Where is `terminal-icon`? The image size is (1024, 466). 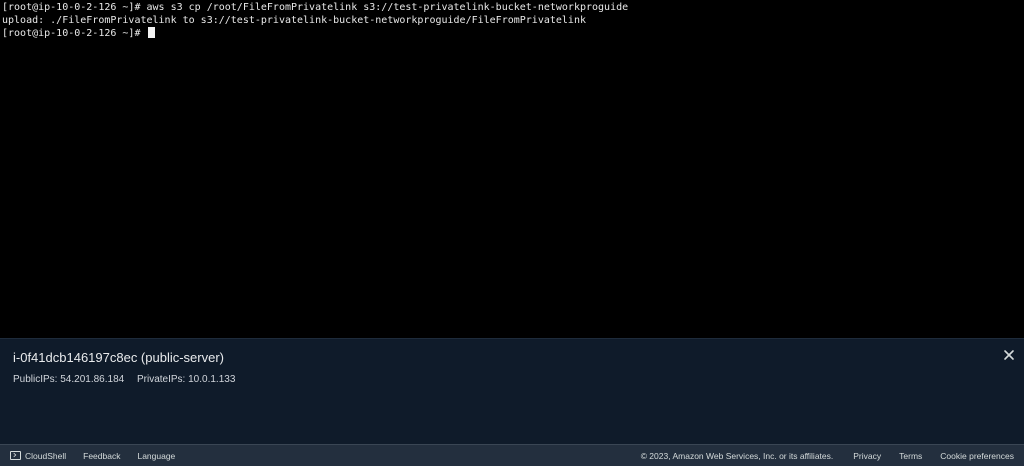 terminal-icon is located at coordinates (15, 455).